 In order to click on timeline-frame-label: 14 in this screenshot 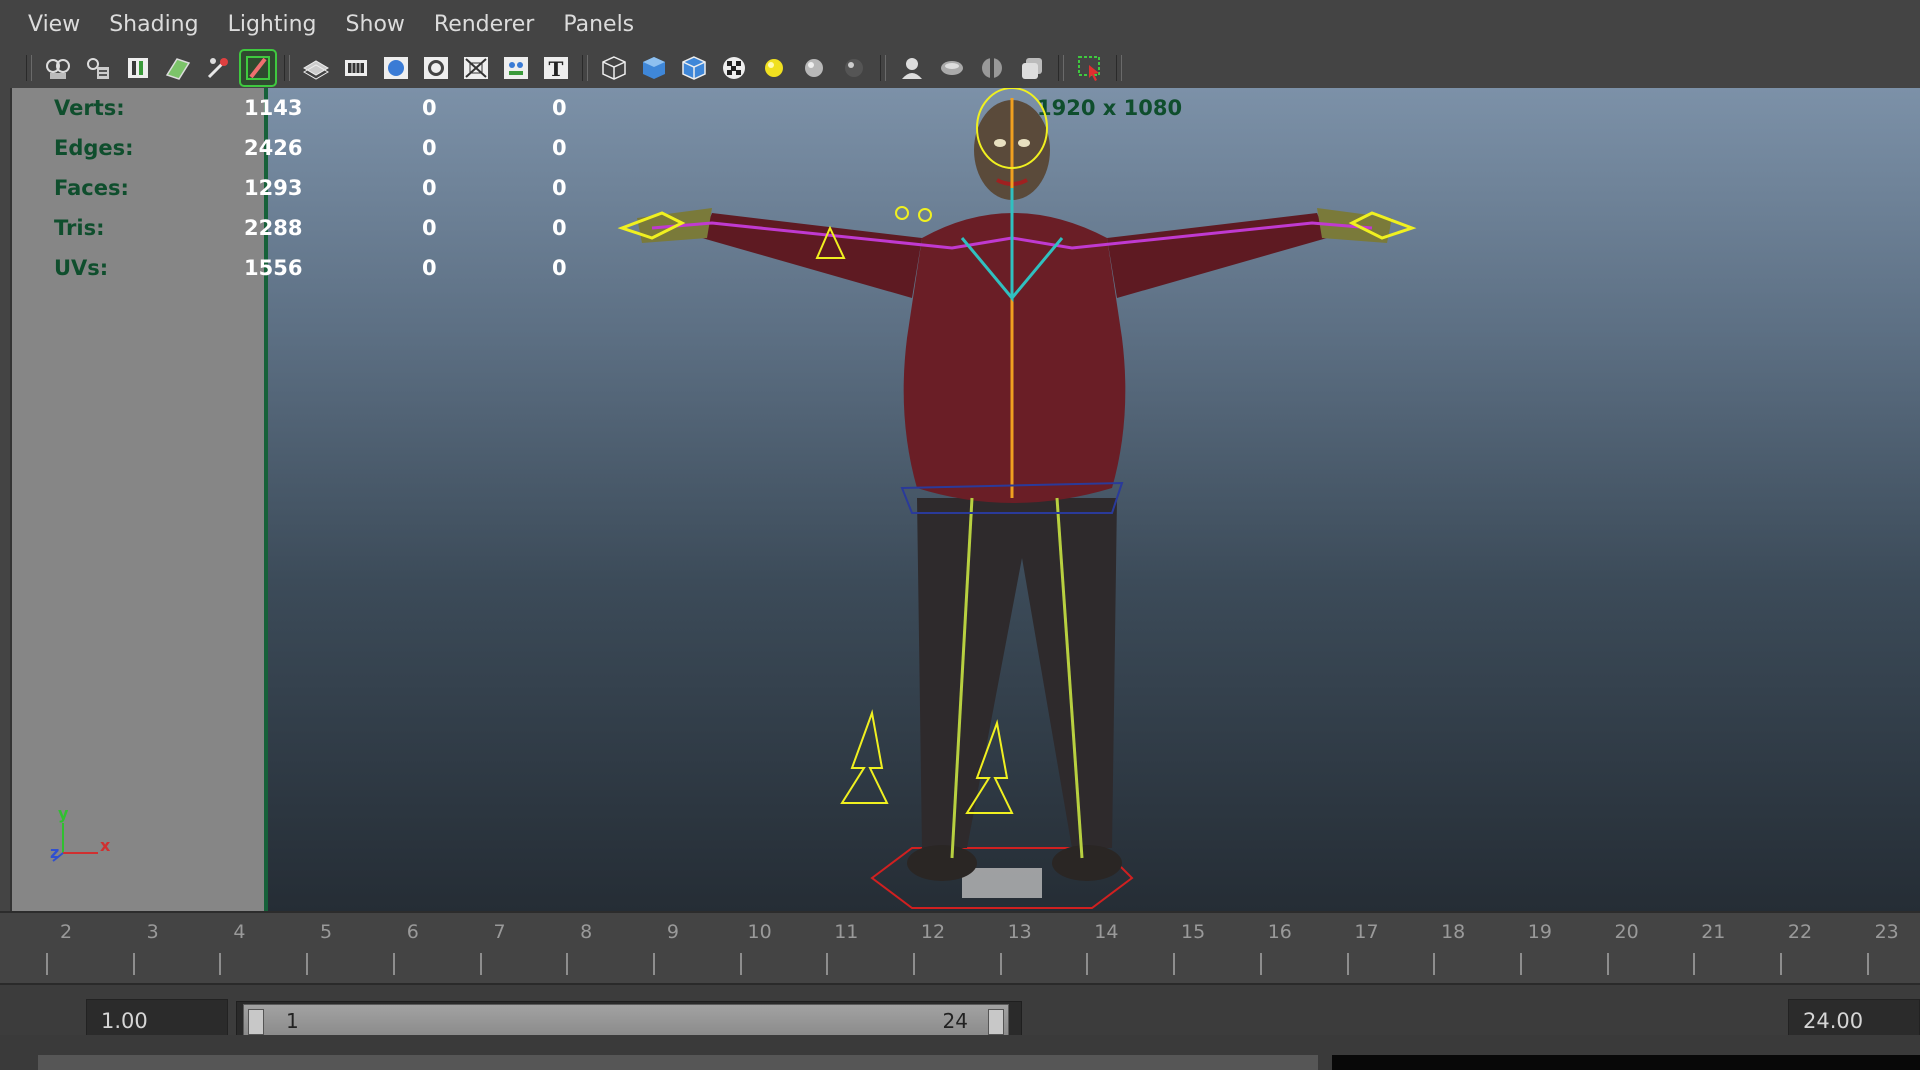, I will do `click(1106, 932)`.